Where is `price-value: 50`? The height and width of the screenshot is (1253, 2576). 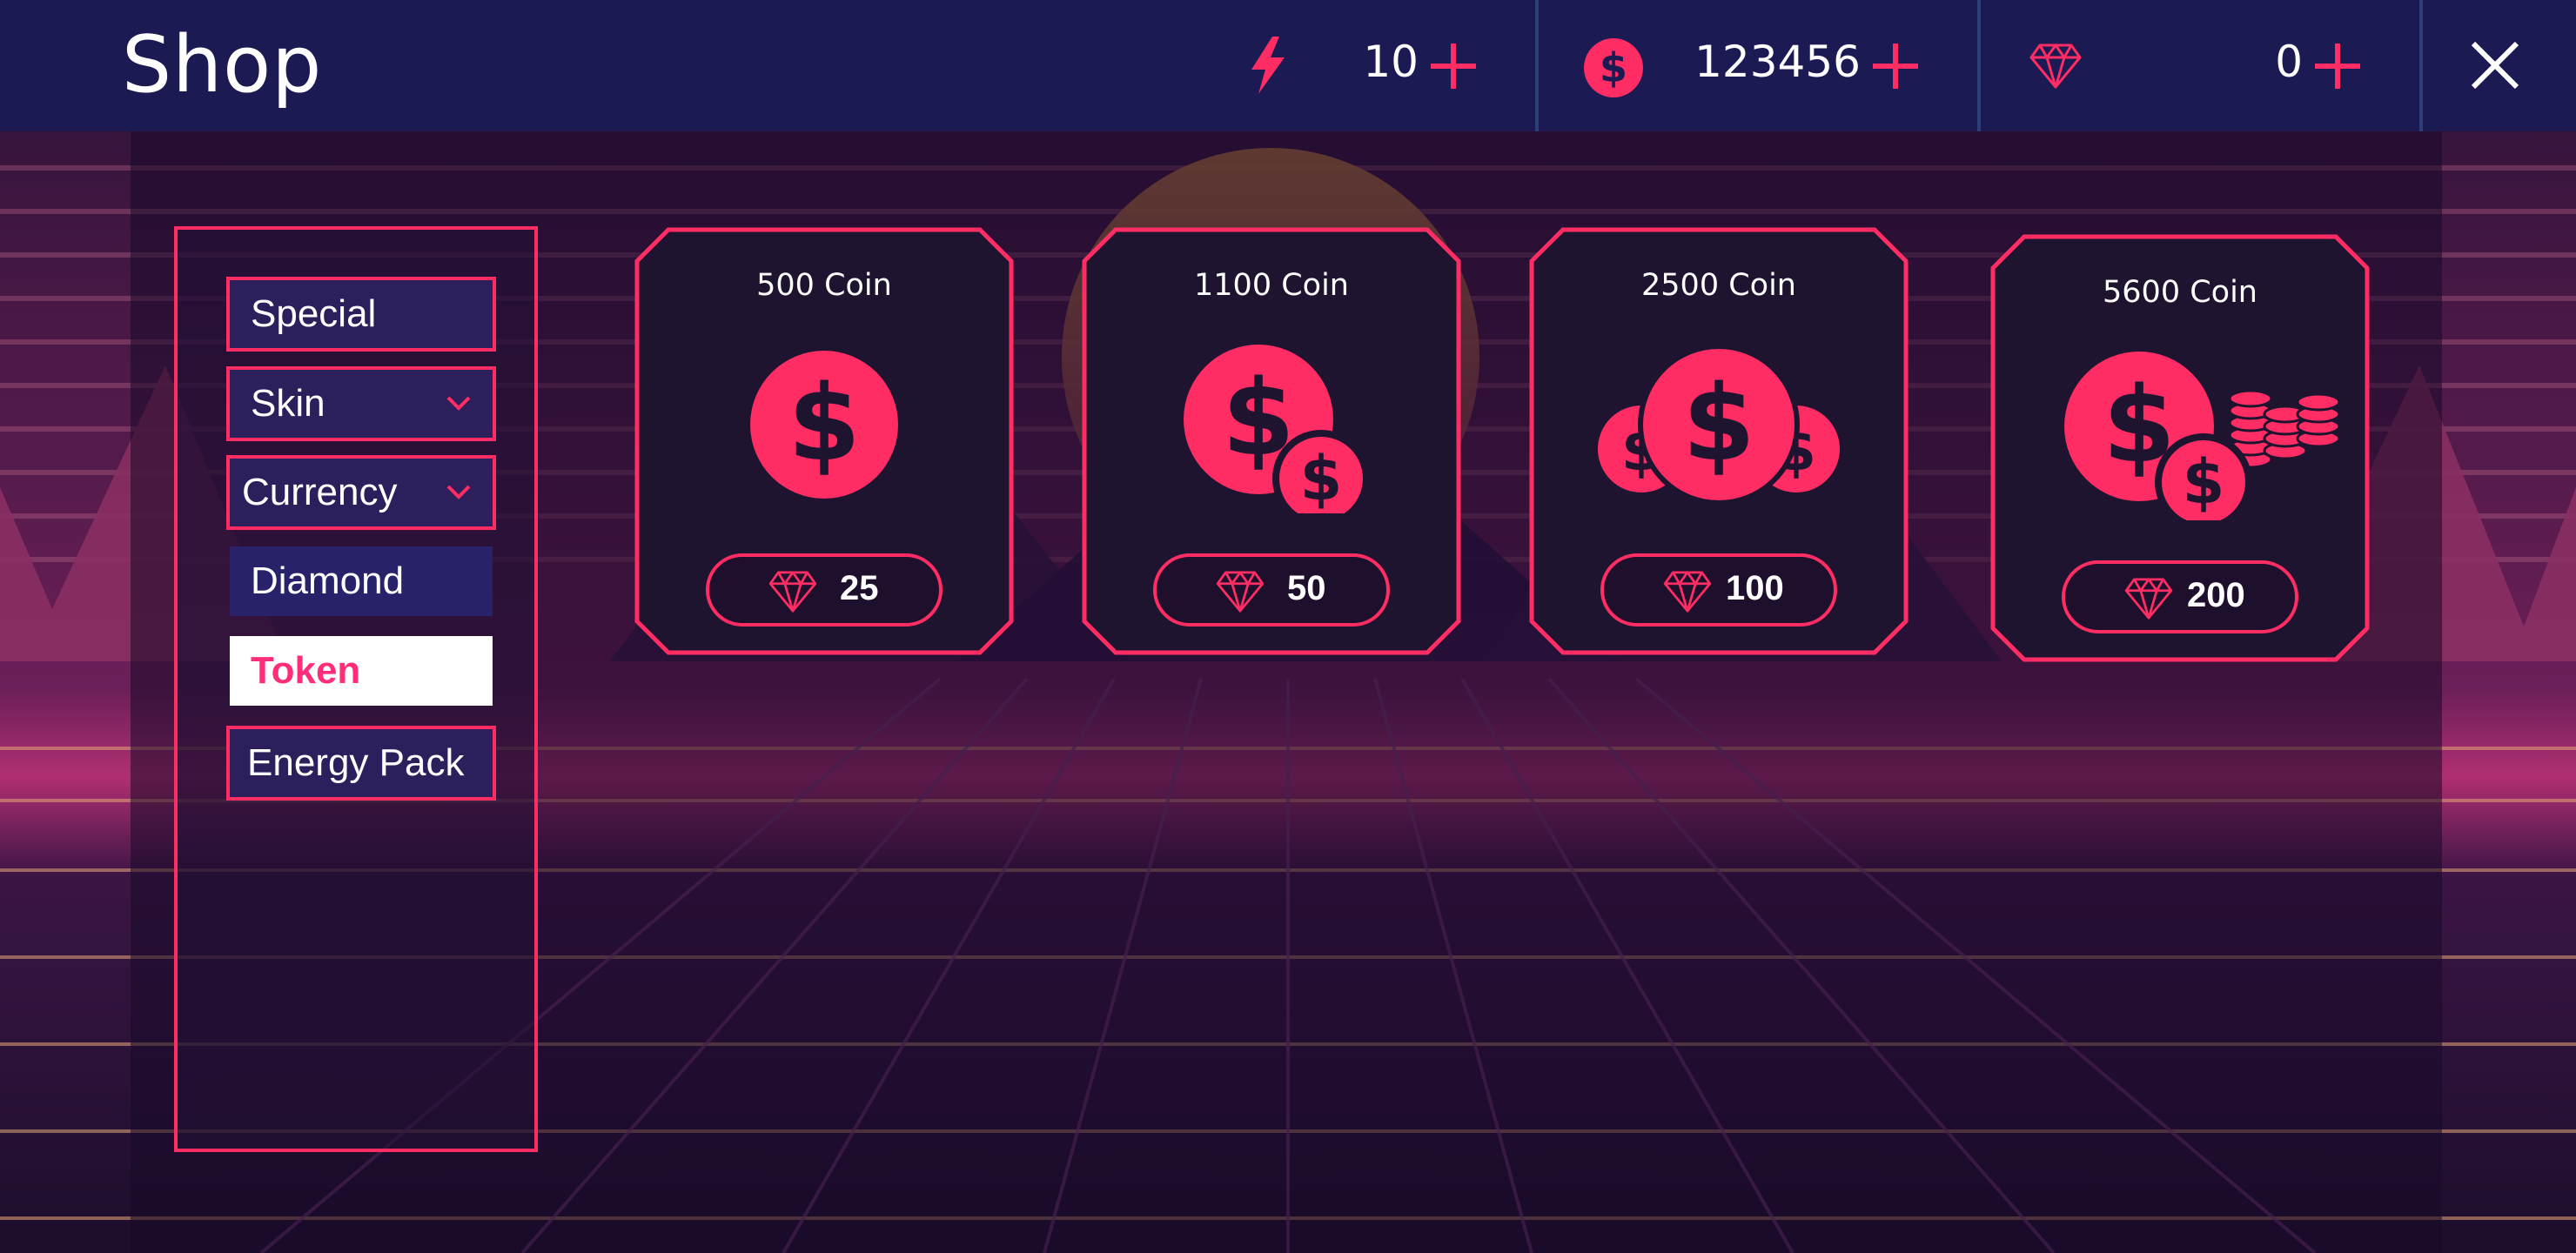 price-value: 50 is located at coordinates (1306, 588).